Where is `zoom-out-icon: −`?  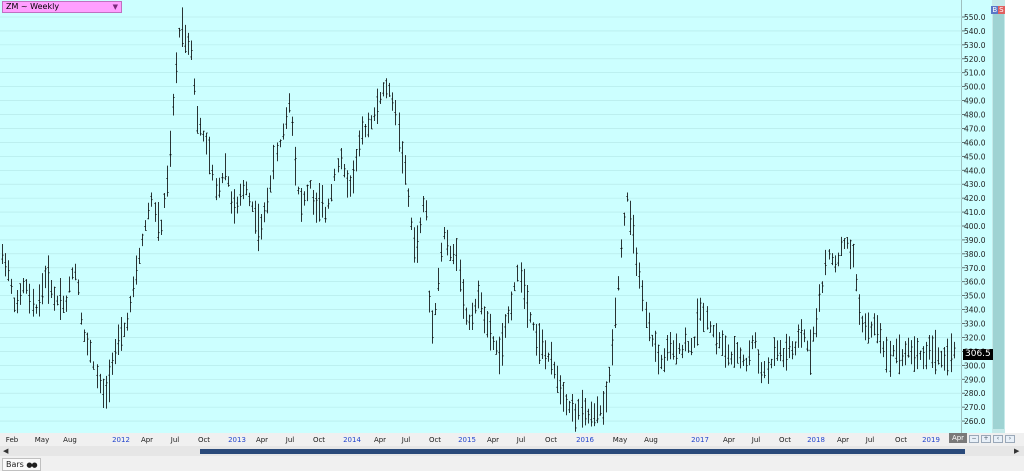
zoom-out-icon: − is located at coordinates (974, 439).